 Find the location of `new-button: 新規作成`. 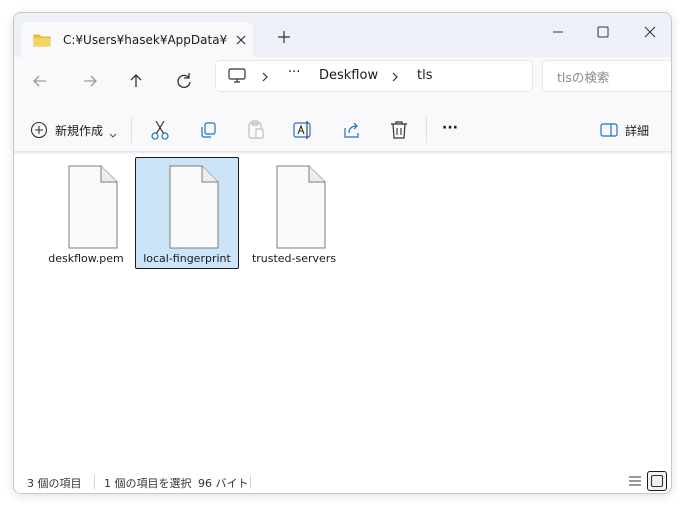

new-button: 新規作成 is located at coordinates (74, 130).